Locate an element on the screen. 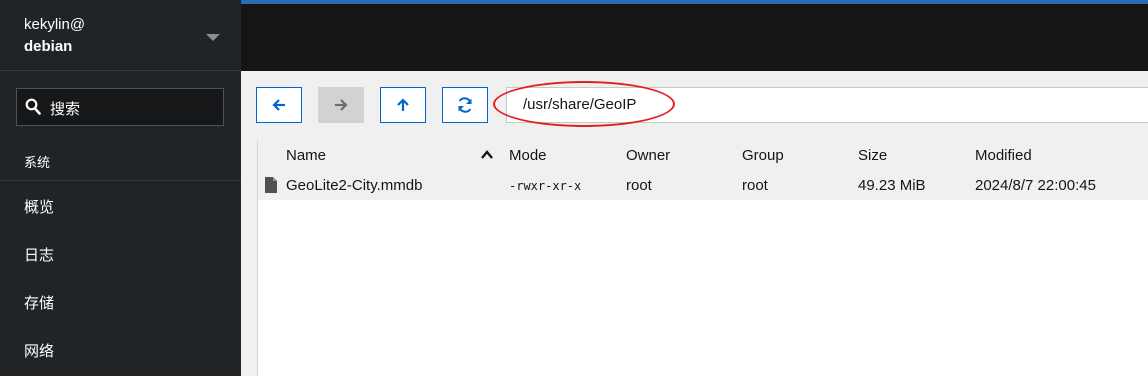 Image resolution: width=1148 pixels, height=376 pixels. host-name: debian is located at coordinates (48, 46).